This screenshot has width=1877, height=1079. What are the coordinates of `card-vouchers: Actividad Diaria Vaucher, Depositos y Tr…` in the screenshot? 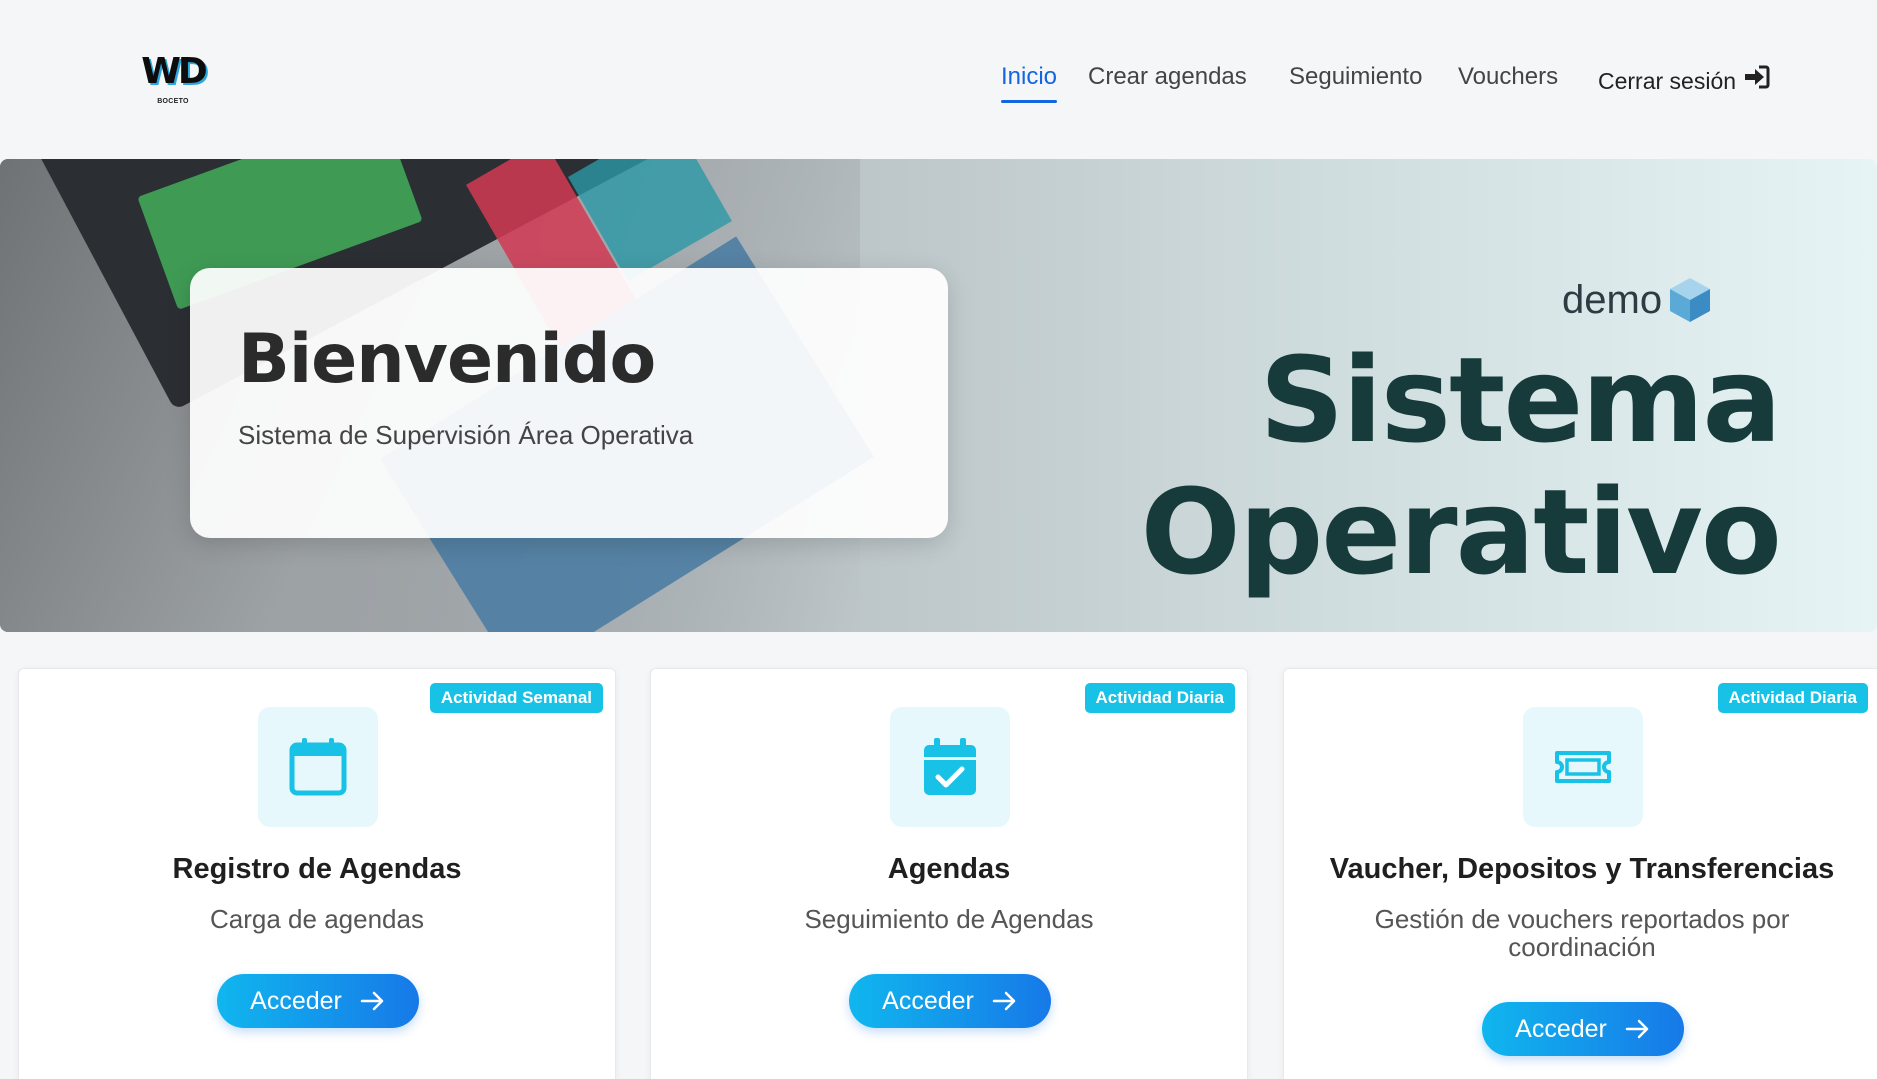 It's located at (1580, 873).